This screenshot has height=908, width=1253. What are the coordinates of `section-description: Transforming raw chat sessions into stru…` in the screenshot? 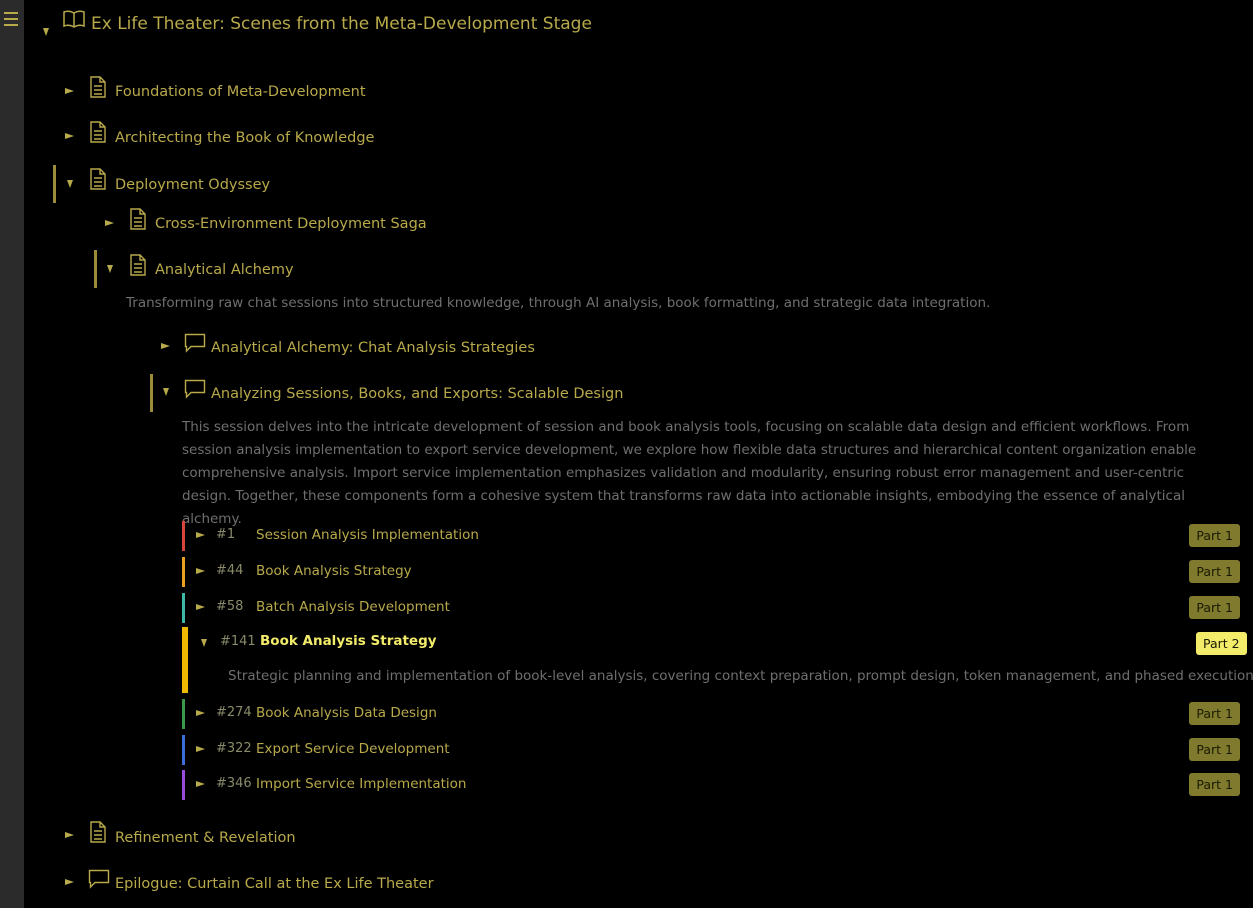 It's located at (558, 303).